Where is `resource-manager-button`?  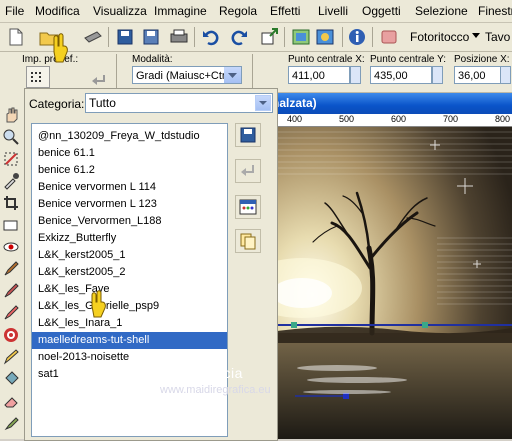
resource-manager-button is located at coordinates (248, 207).